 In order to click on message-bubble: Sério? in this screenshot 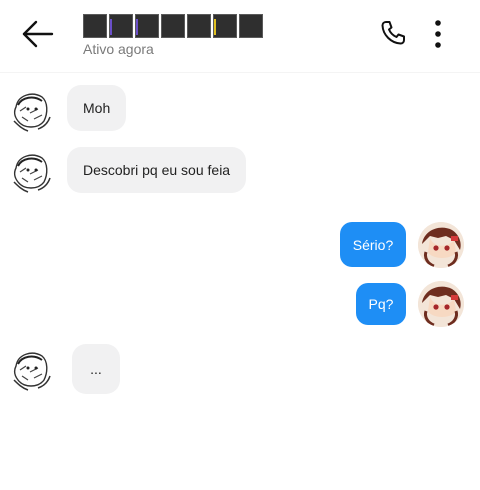, I will do `click(373, 244)`.